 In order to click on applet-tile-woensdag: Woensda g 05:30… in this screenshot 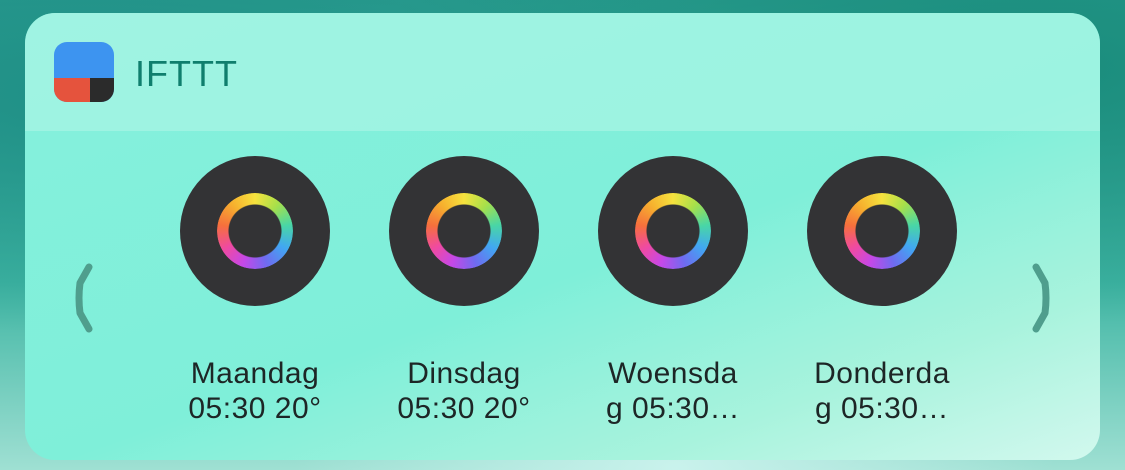, I will do `click(673, 296)`.